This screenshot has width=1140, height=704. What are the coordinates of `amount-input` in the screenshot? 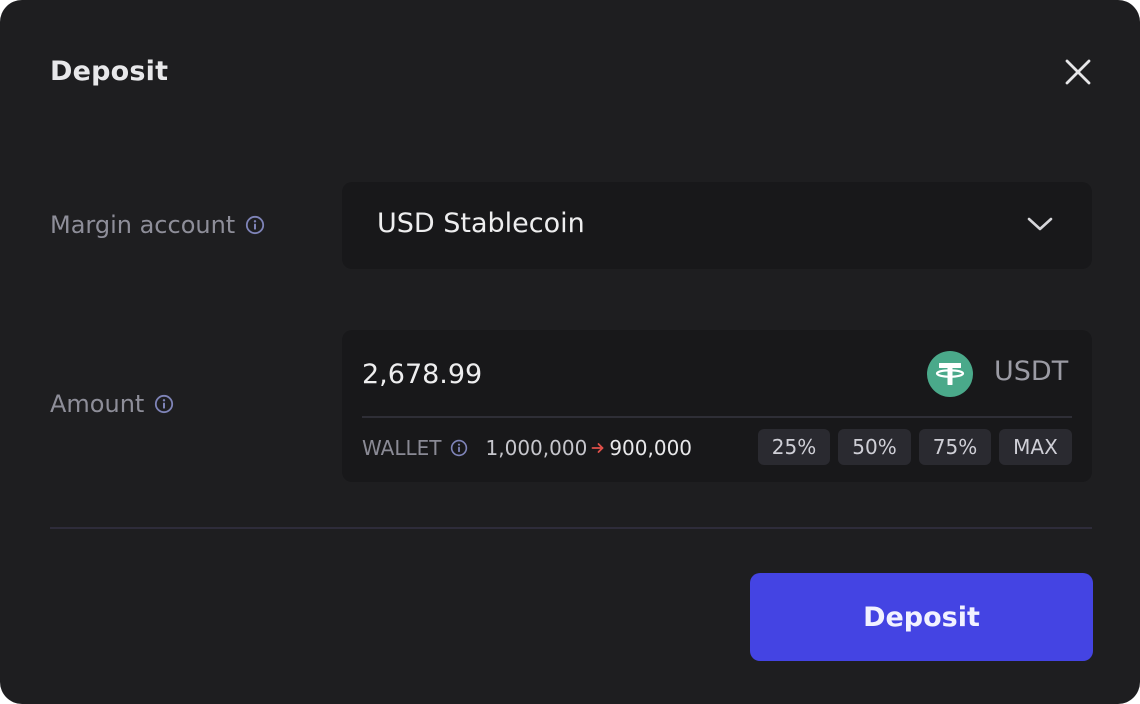 It's located at (622, 374).